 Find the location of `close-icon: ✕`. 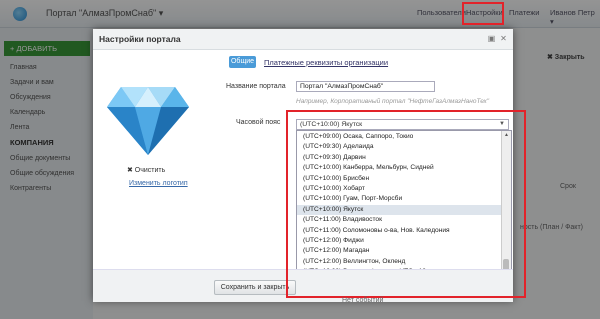

close-icon: ✕ is located at coordinates (503, 38).